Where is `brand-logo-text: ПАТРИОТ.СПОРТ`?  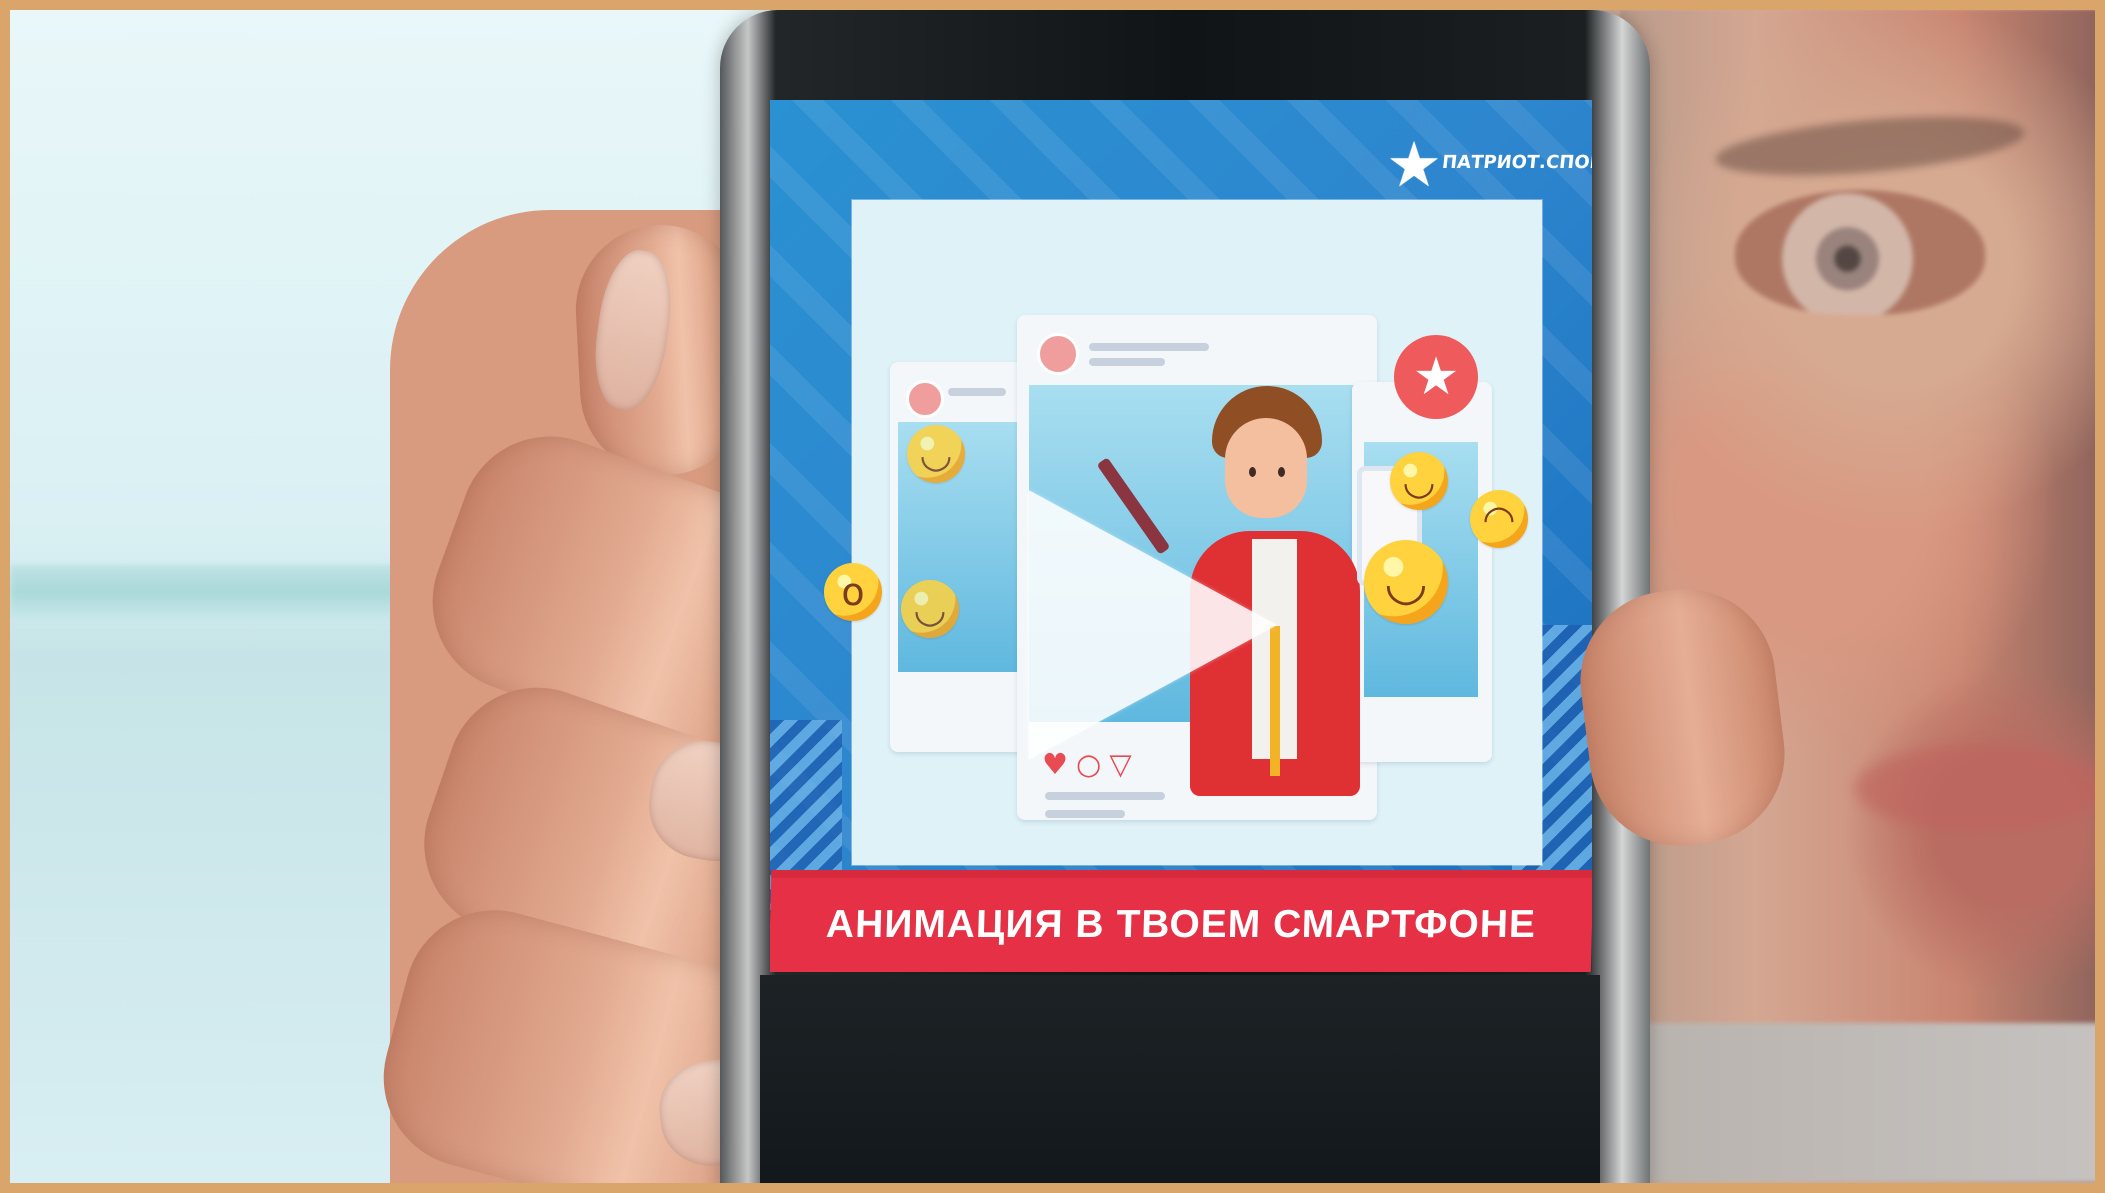
brand-logo-text: ПАТРИОТ.СПОРТ is located at coordinates (1516, 162).